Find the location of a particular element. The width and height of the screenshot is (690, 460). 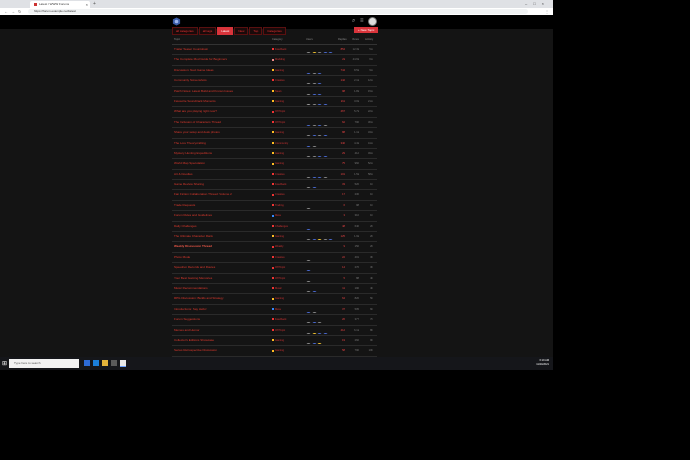

topic-title-link: Photo Mode is located at coordinates (221, 257).